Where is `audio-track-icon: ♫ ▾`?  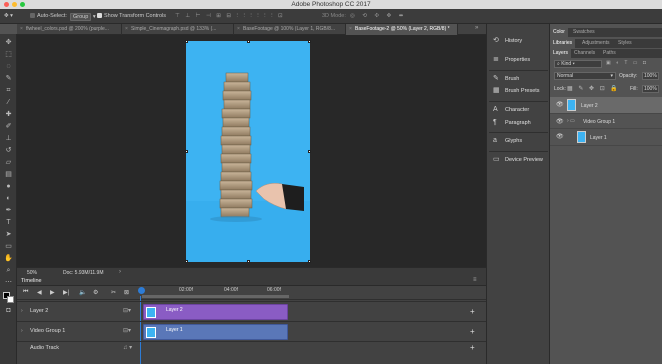 audio-track-icon: ♫ ▾ is located at coordinates (127, 347).